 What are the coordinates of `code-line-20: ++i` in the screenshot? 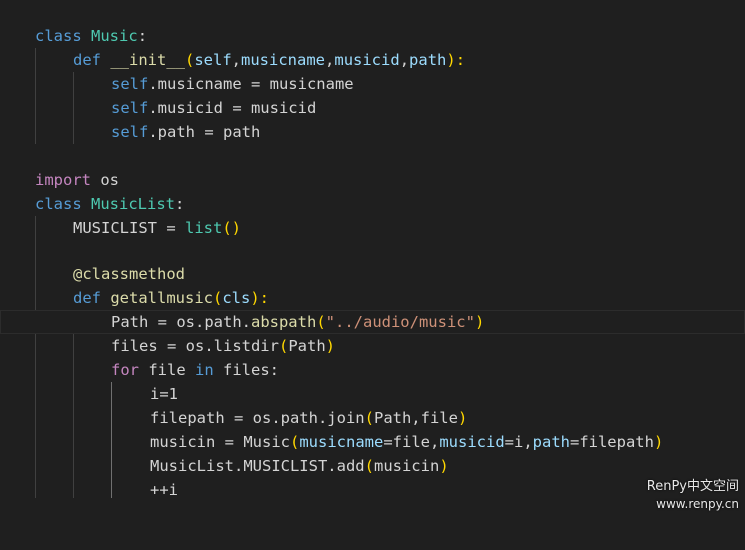 It's located at (164, 490).